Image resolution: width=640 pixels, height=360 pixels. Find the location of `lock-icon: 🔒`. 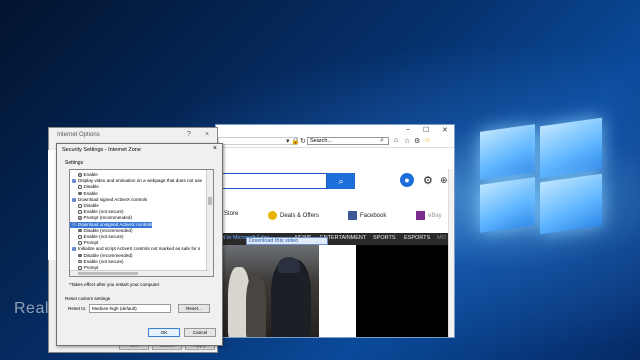

lock-icon: 🔒 is located at coordinates (295, 141).